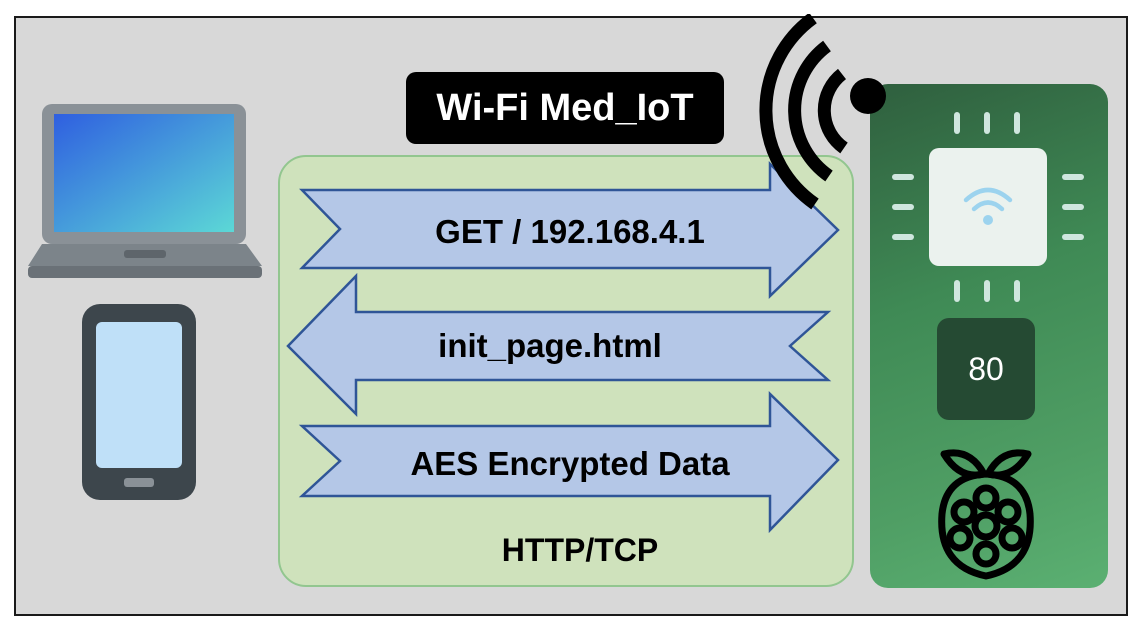 This screenshot has height=630, width=1142. What do you see at coordinates (139, 402) in the screenshot?
I see `smartphone-icon` at bounding box center [139, 402].